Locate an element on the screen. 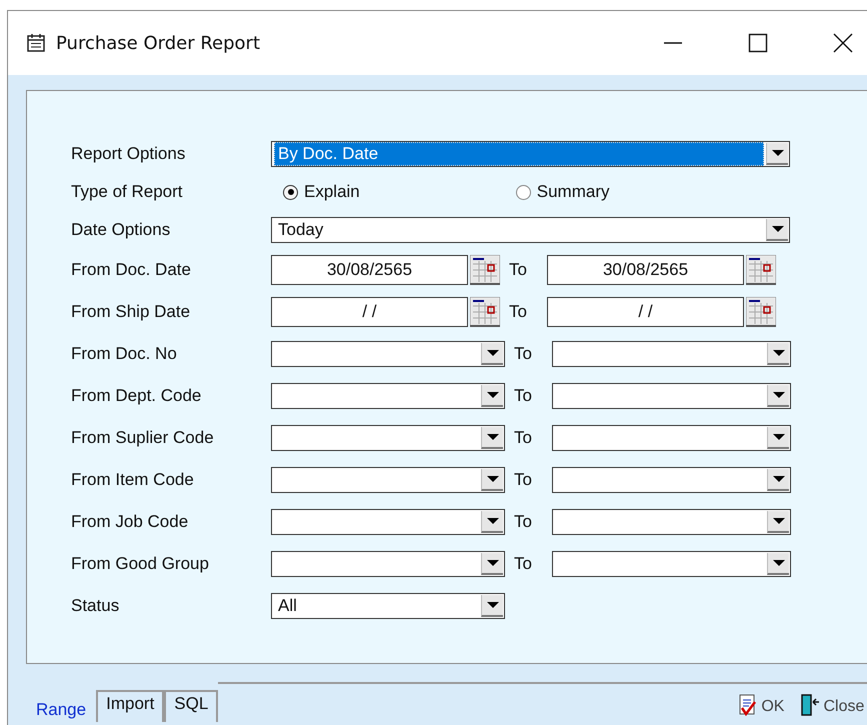 This screenshot has height=725, width=867. field-label: Status is located at coordinates (95, 606).